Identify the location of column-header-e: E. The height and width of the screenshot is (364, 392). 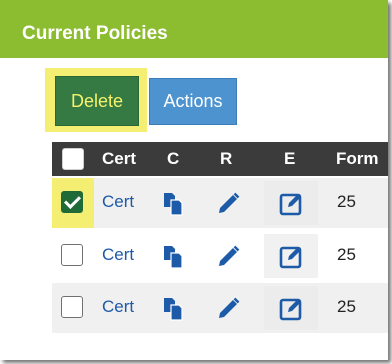
(290, 158).